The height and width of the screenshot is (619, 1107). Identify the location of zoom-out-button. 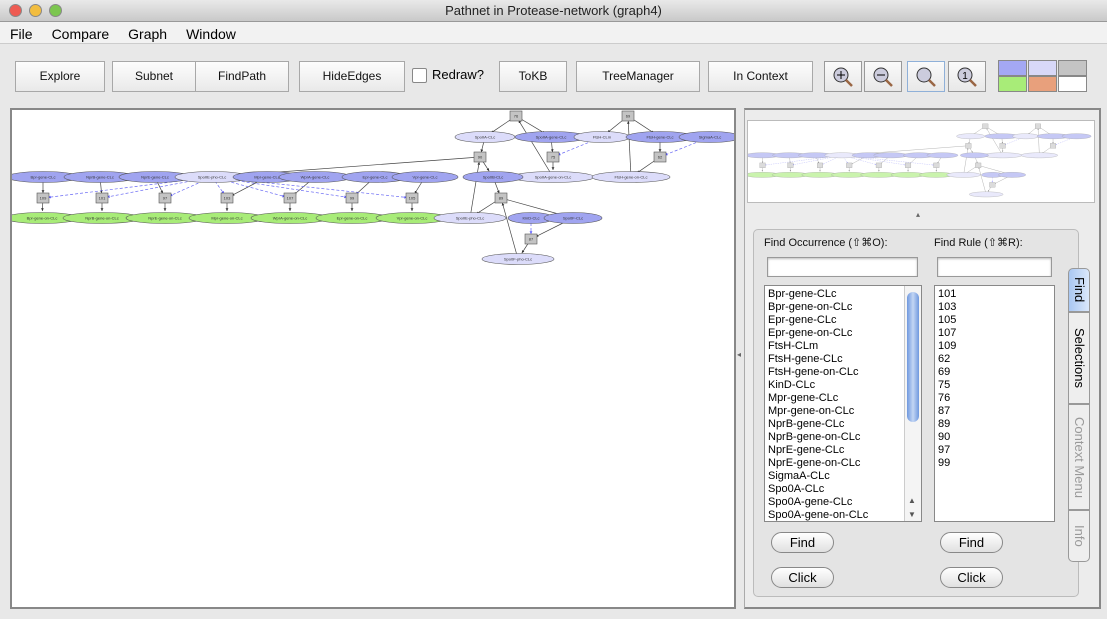
(883, 76).